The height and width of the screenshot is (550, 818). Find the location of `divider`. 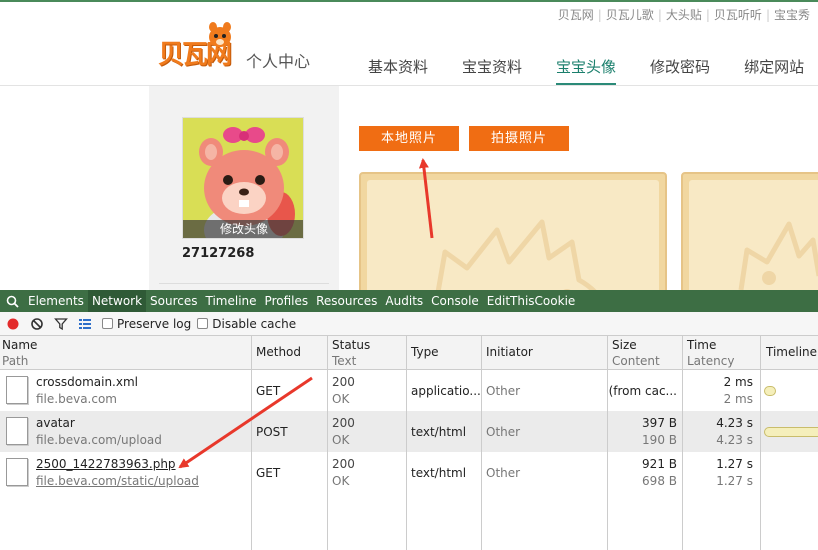

divider is located at coordinates (244, 283).